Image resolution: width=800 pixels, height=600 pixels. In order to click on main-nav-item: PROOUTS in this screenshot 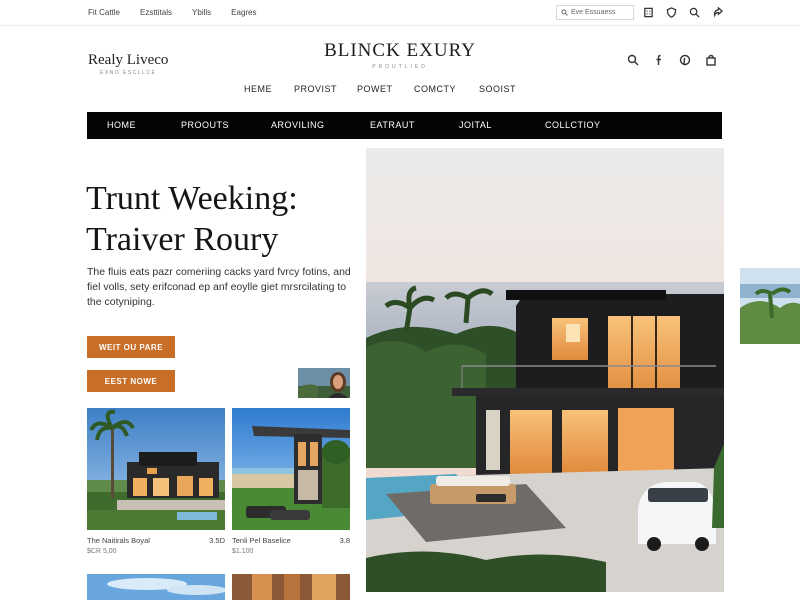, I will do `click(205, 125)`.